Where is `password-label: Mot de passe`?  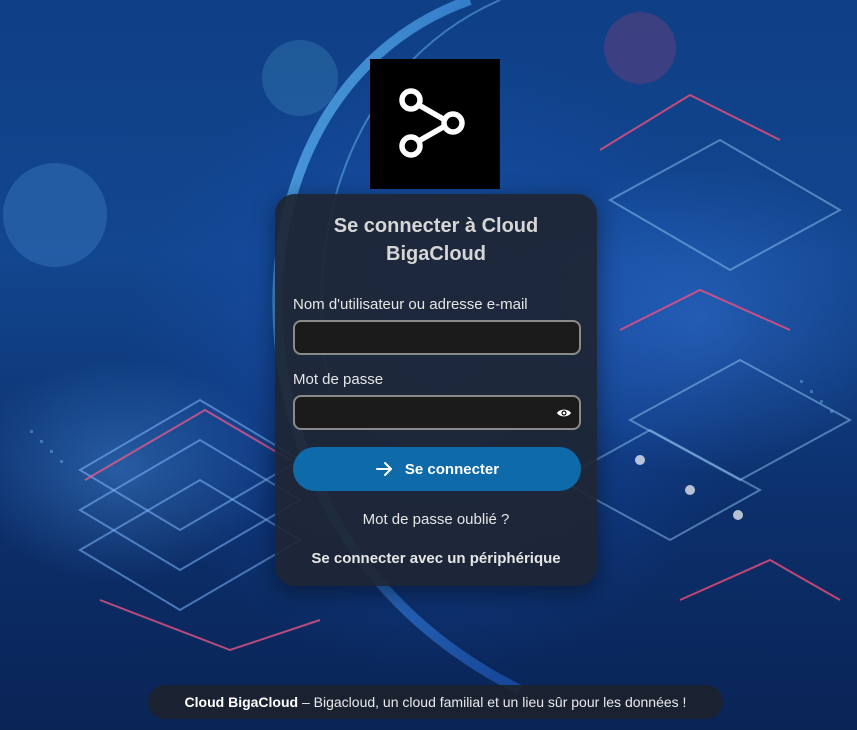 password-label: Mot de passe is located at coordinates (338, 379).